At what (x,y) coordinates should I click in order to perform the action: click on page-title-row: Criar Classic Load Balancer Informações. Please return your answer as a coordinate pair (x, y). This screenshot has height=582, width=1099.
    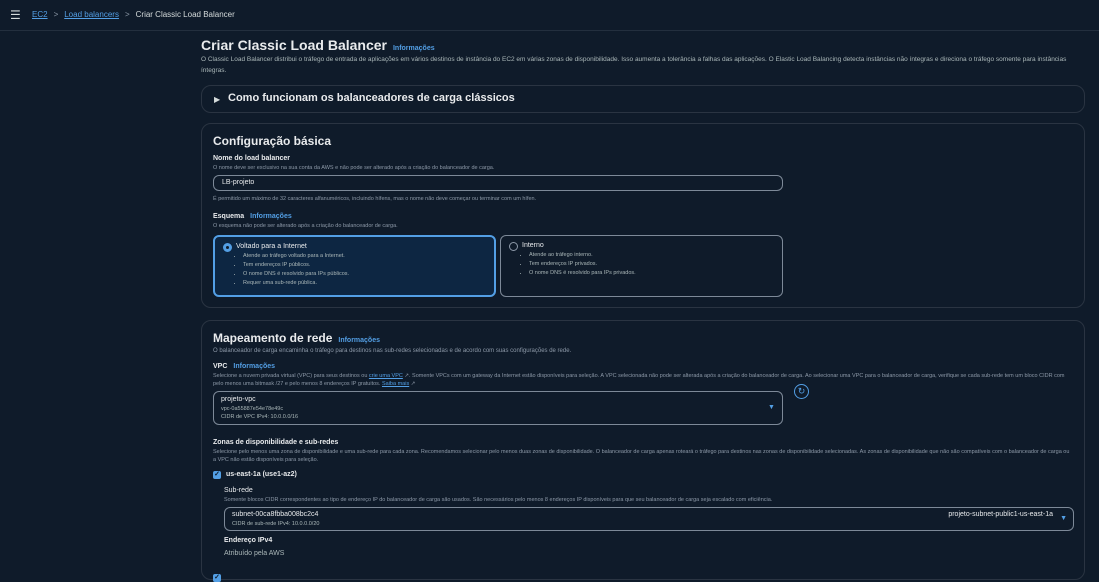
    Looking at the image, I should click on (318, 45).